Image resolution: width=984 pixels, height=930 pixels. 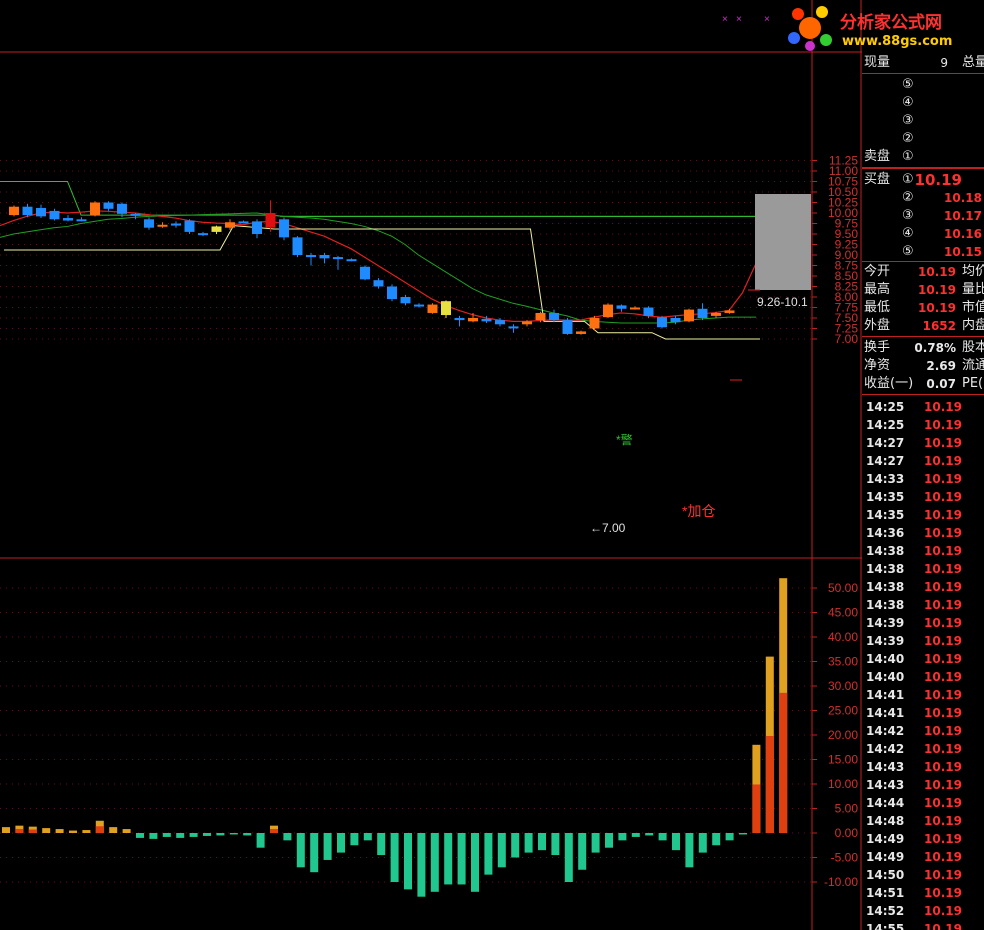 What do you see at coordinates (908, 102) in the screenshot?
I see `sell-level-4: ④` at bounding box center [908, 102].